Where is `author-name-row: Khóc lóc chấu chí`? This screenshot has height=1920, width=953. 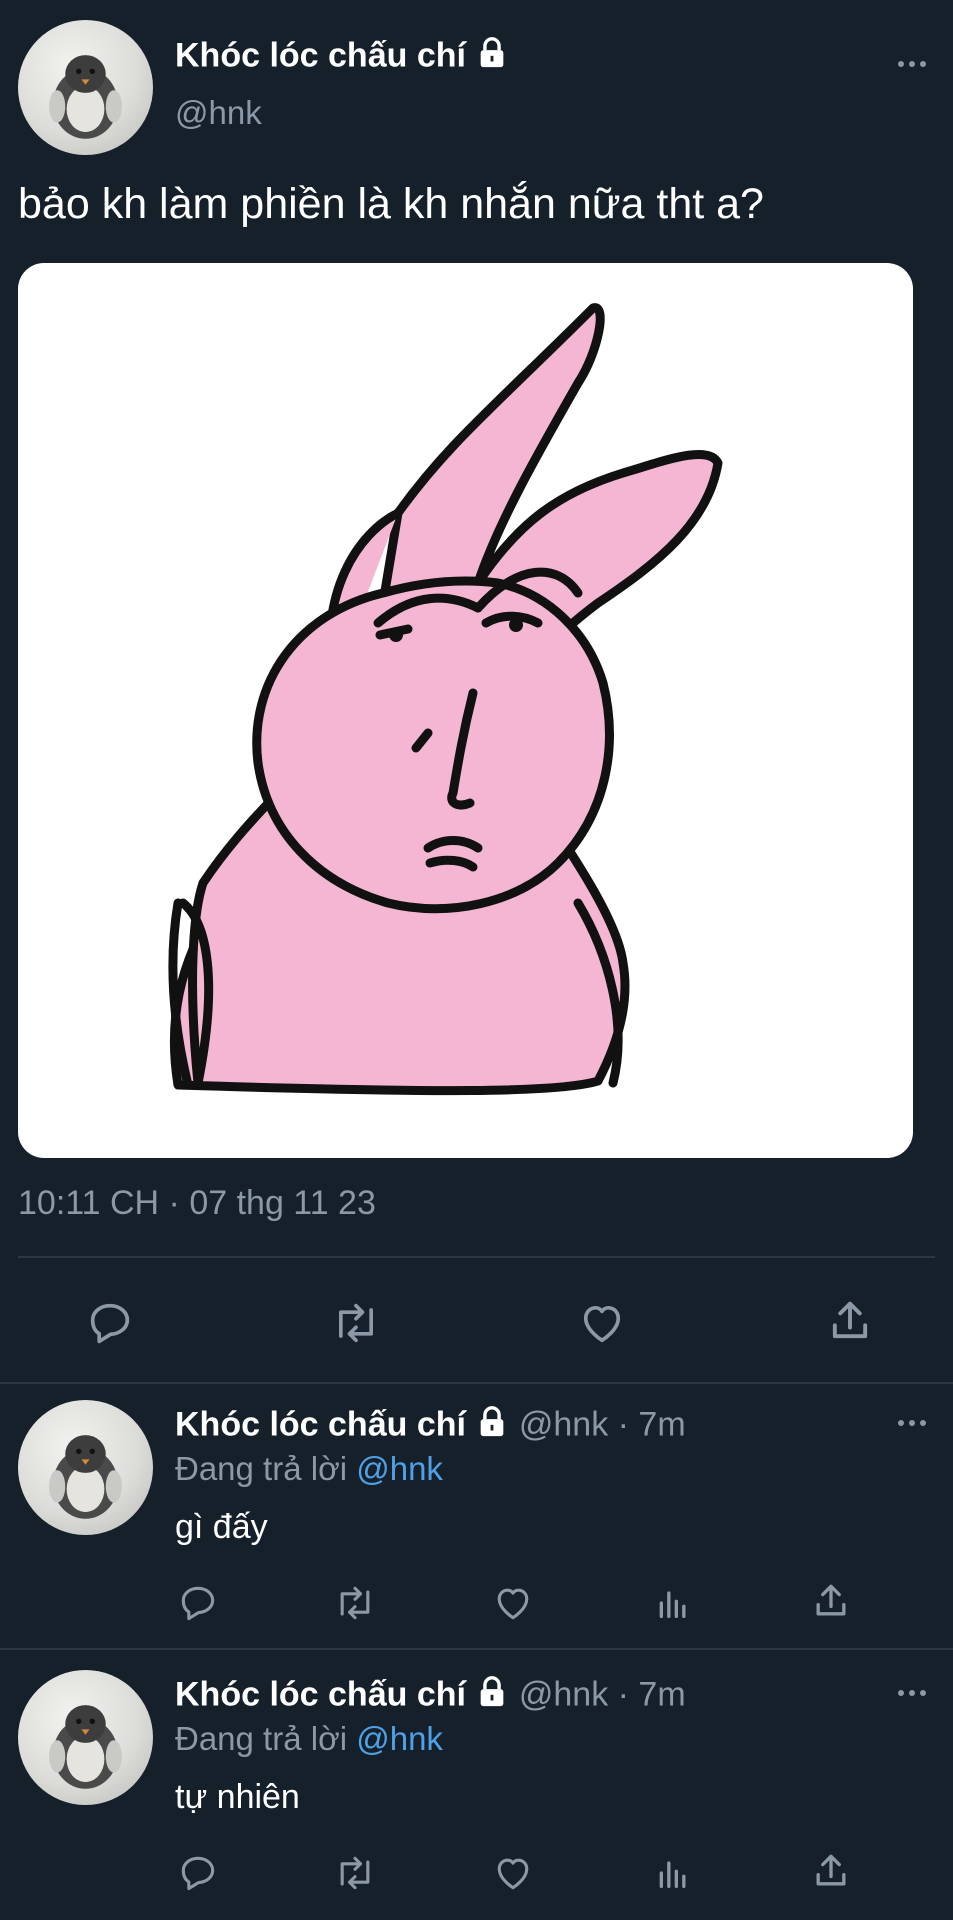 author-name-row: Khóc lóc chấu chí is located at coordinates (342, 57).